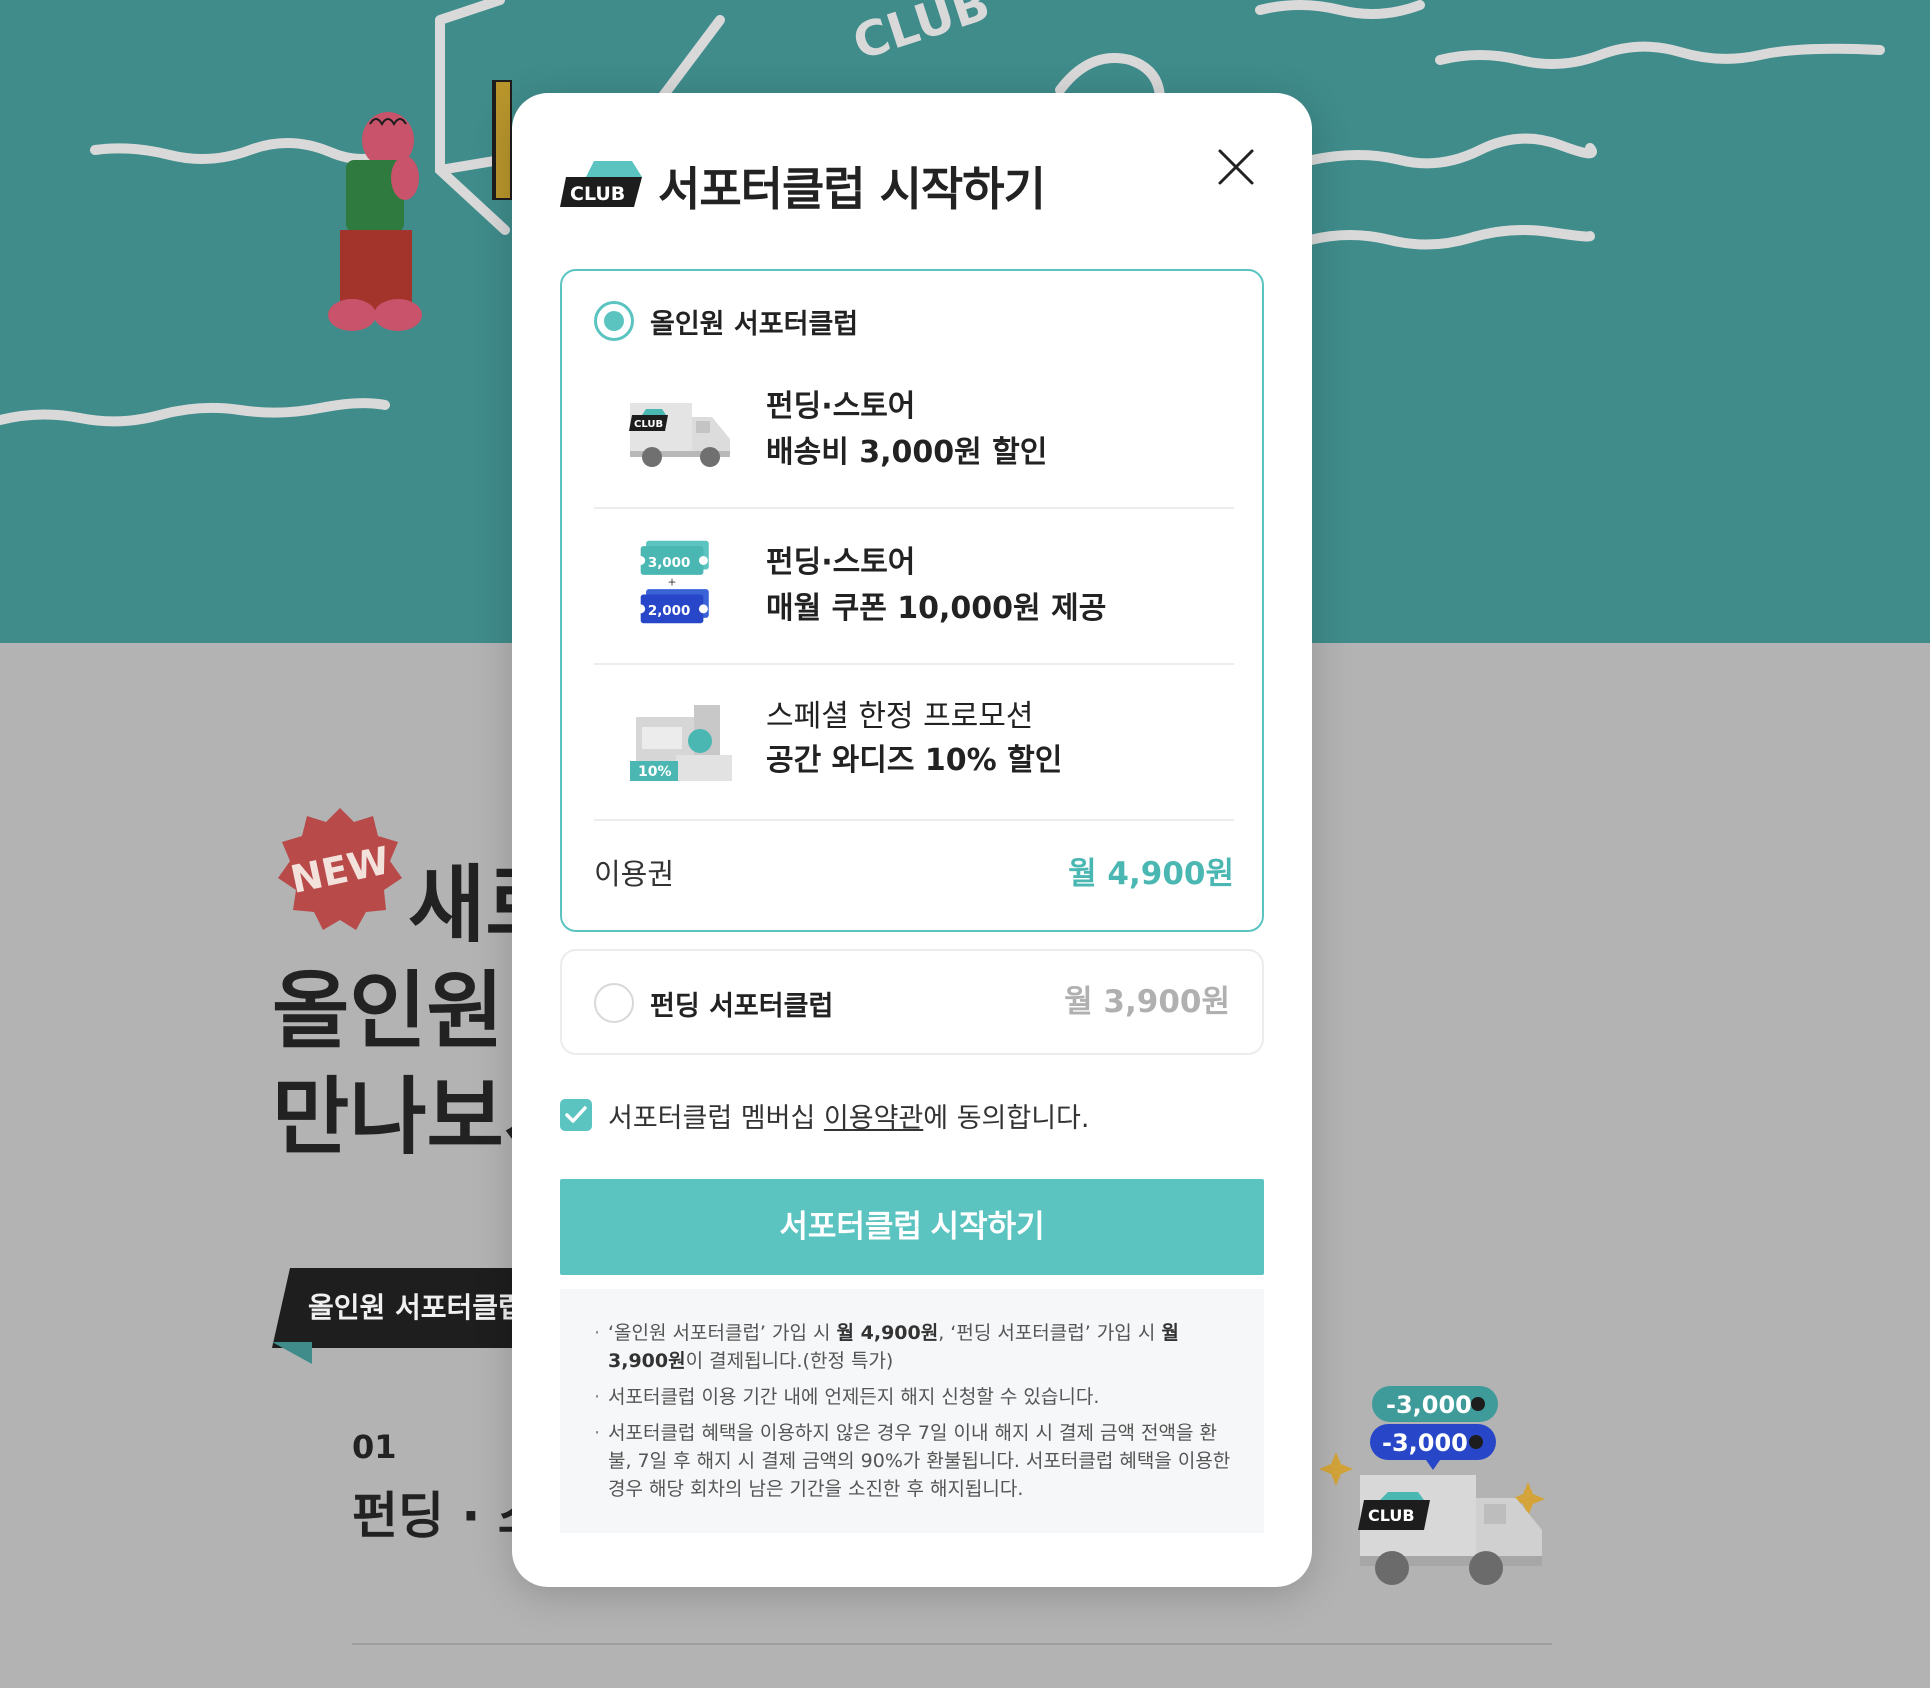  What do you see at coordinates (679, 435) in the screenshot?
I see `delivery-truck-icon: CLUB` at bounding box center [679, 435].